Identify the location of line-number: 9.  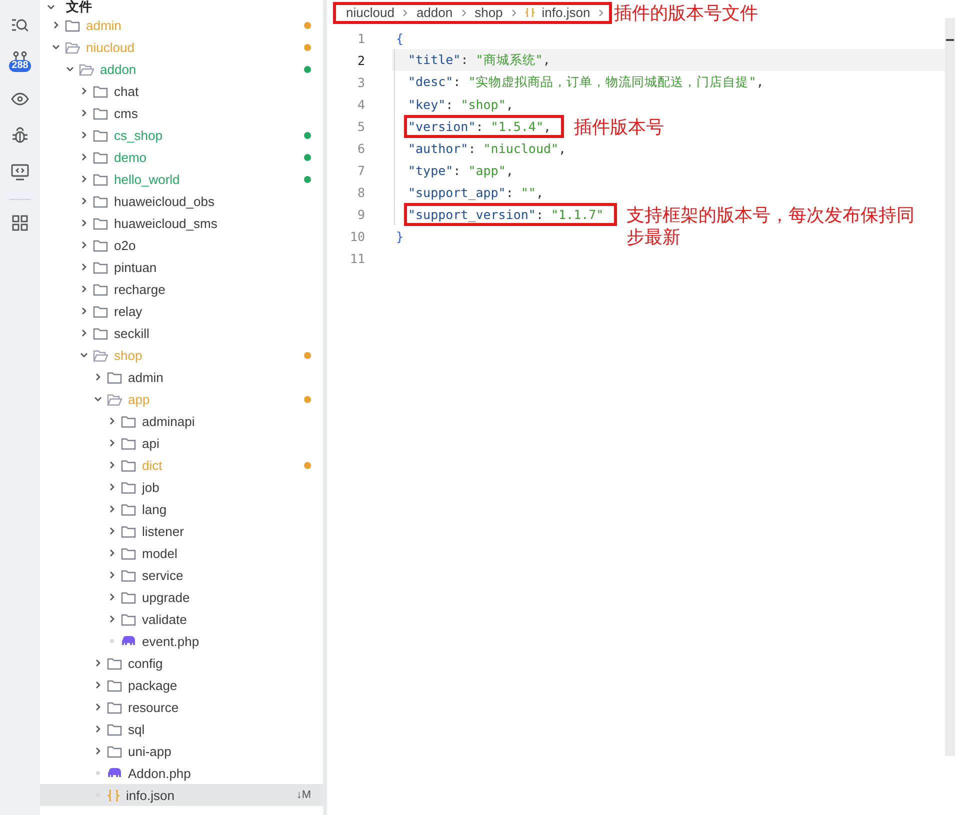
(360, 214).